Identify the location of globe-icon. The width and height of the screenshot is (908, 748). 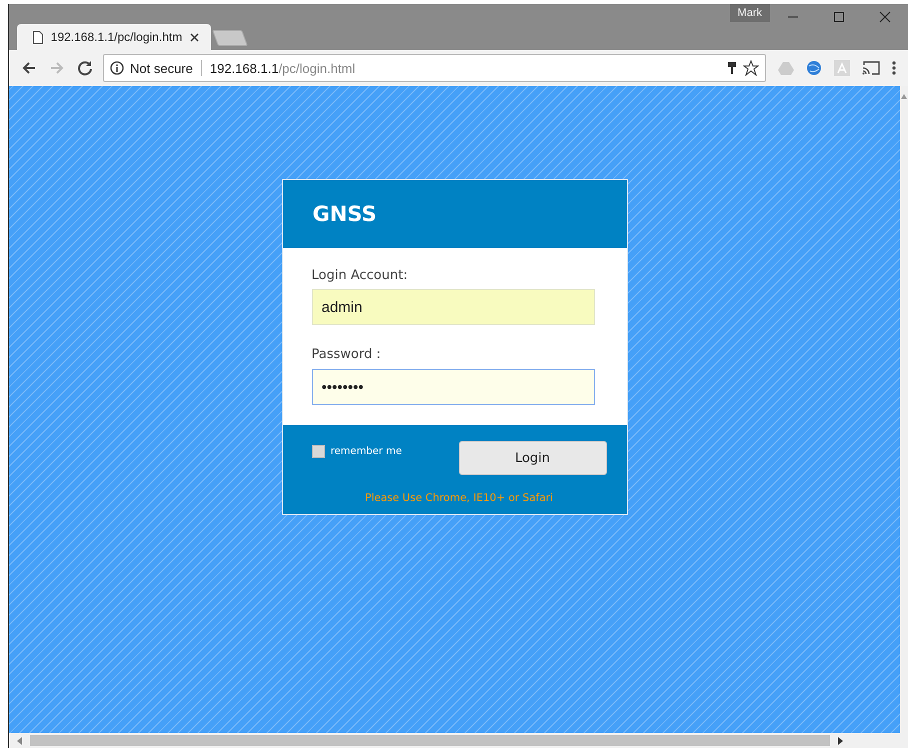
(814, 68).